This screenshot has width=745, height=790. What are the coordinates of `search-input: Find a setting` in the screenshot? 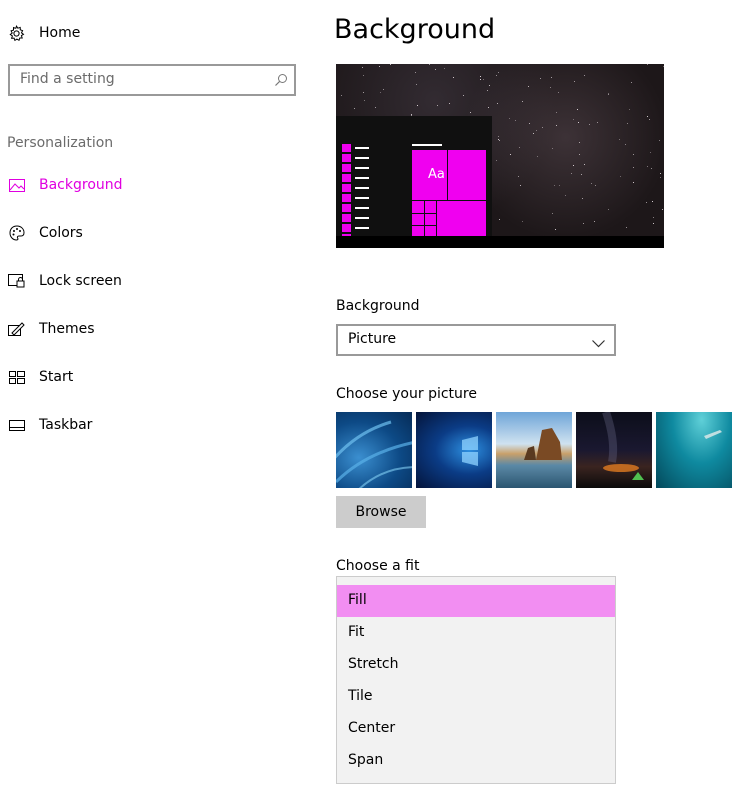 It's located at (152, 80).